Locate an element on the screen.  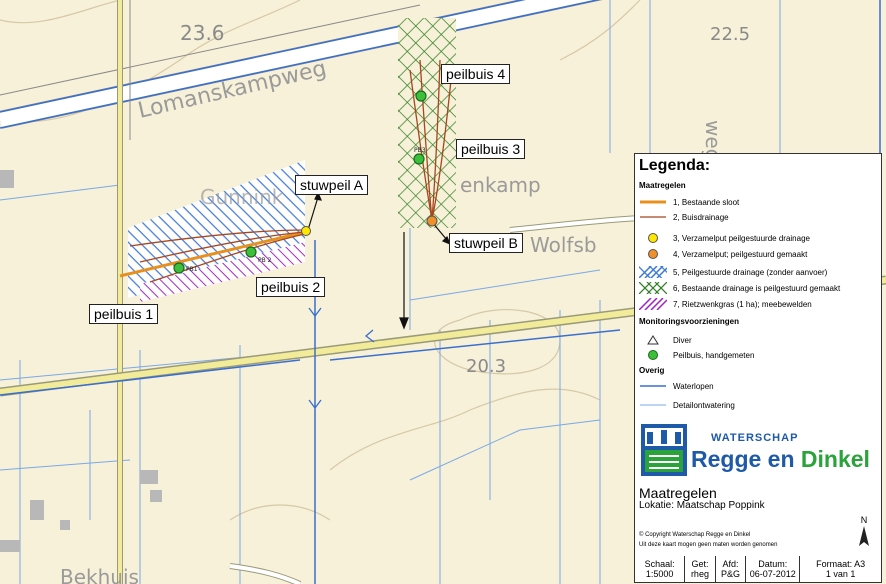
legend-item-diver: Diver is located at coordinates (665, 340).